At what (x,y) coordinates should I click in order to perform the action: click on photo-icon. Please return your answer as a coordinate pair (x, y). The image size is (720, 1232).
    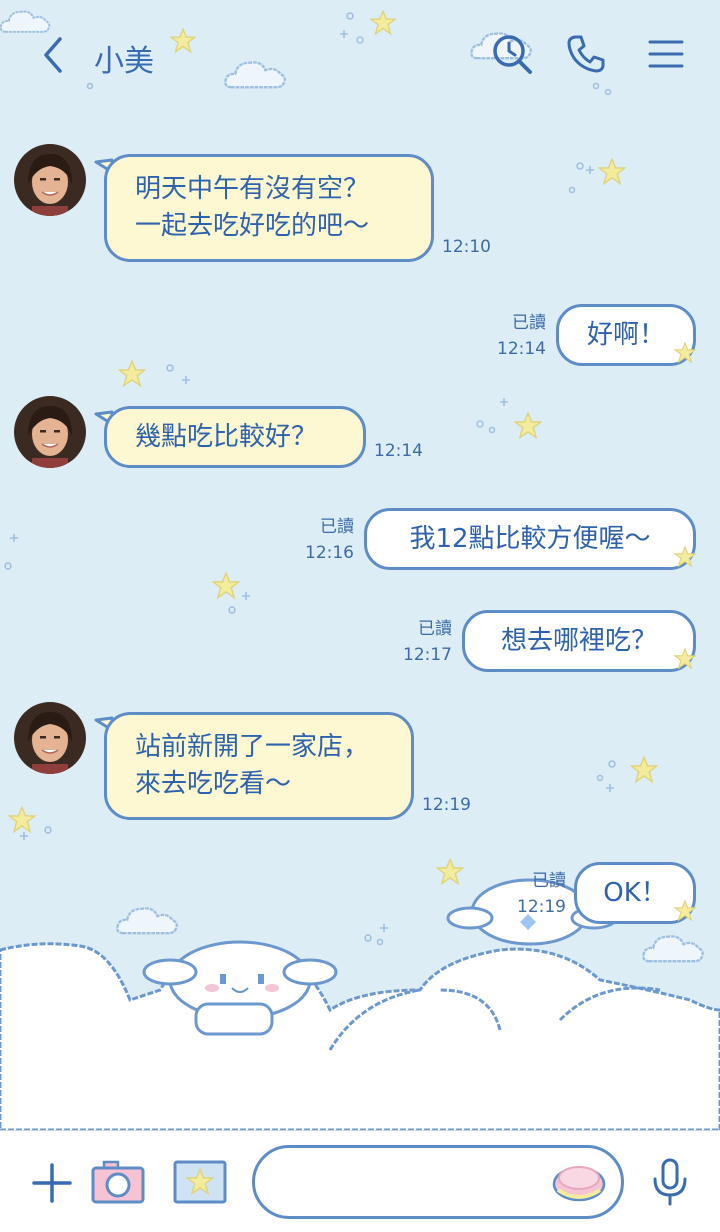
    Looking at the image, I should click on (200, 1182).